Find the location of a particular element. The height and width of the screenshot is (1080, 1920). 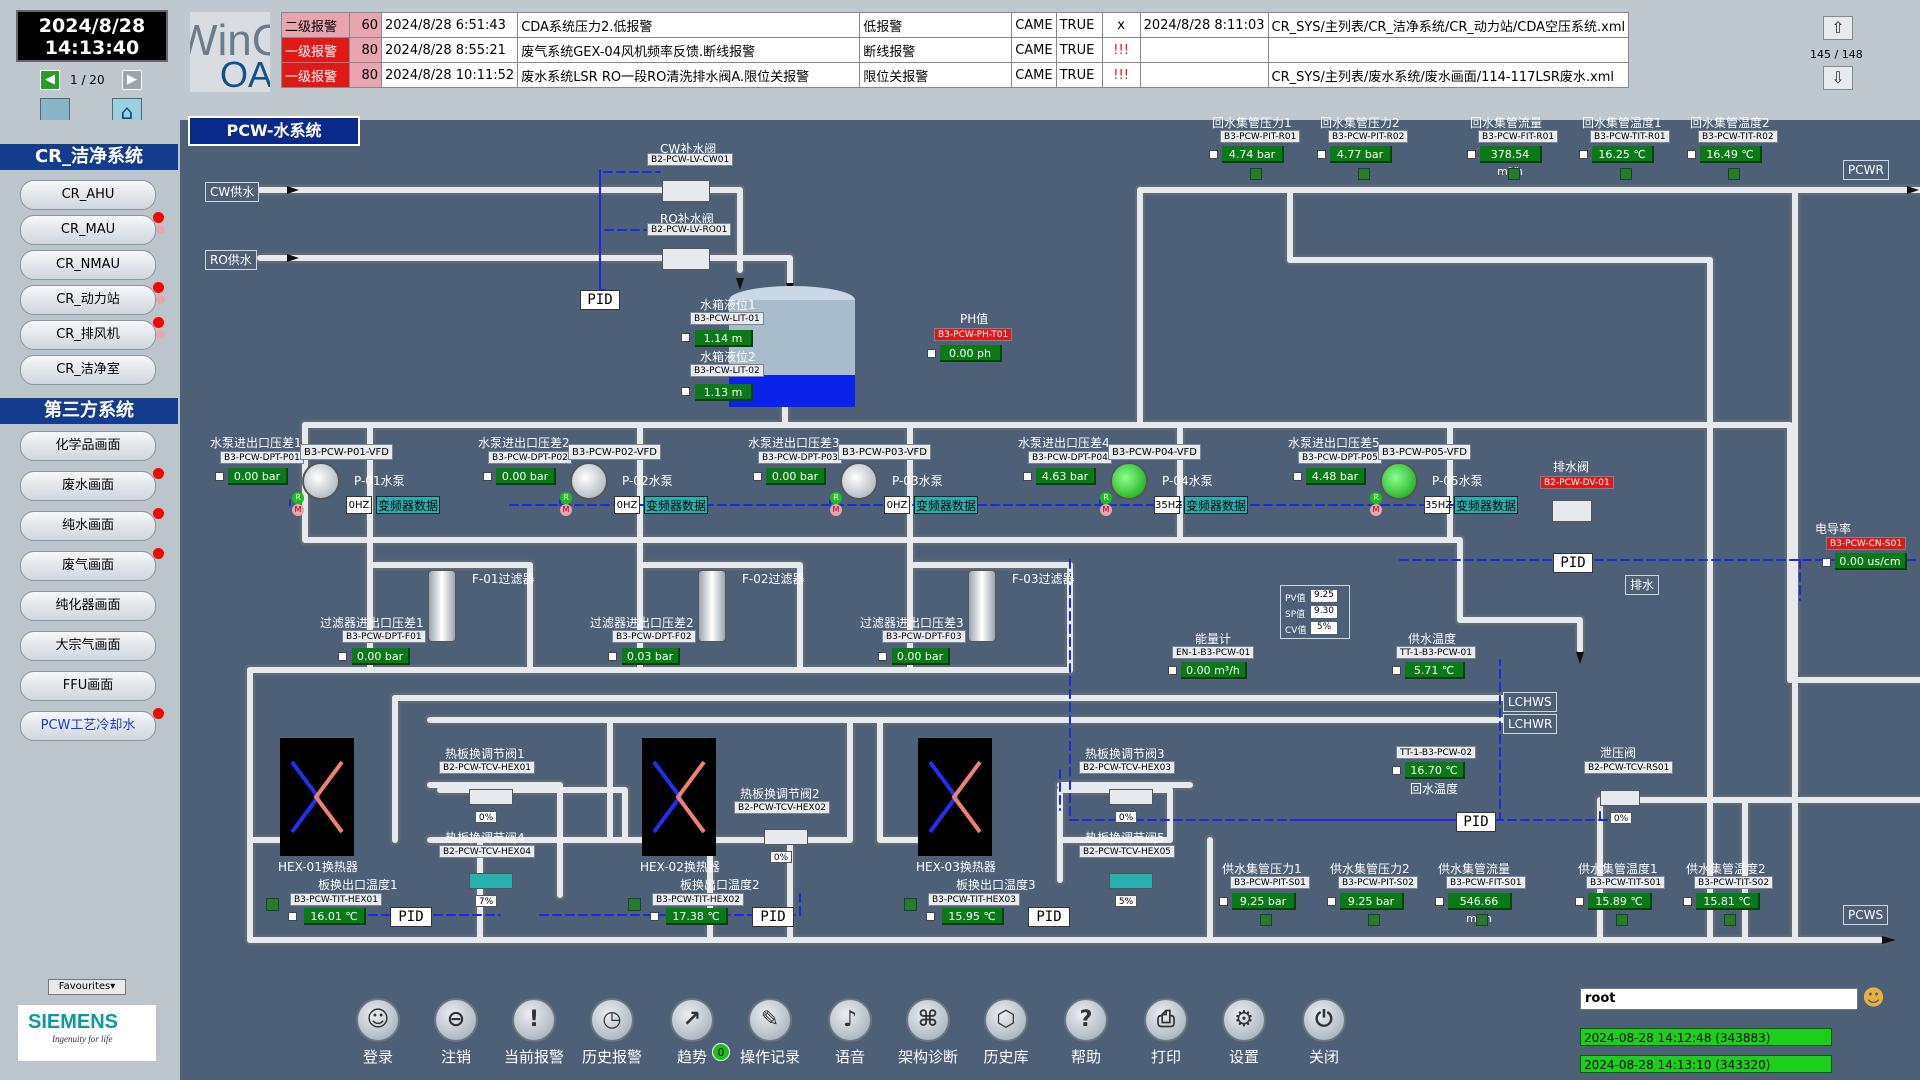

return-temp-checkbox is located at coordinates (1396, 770).